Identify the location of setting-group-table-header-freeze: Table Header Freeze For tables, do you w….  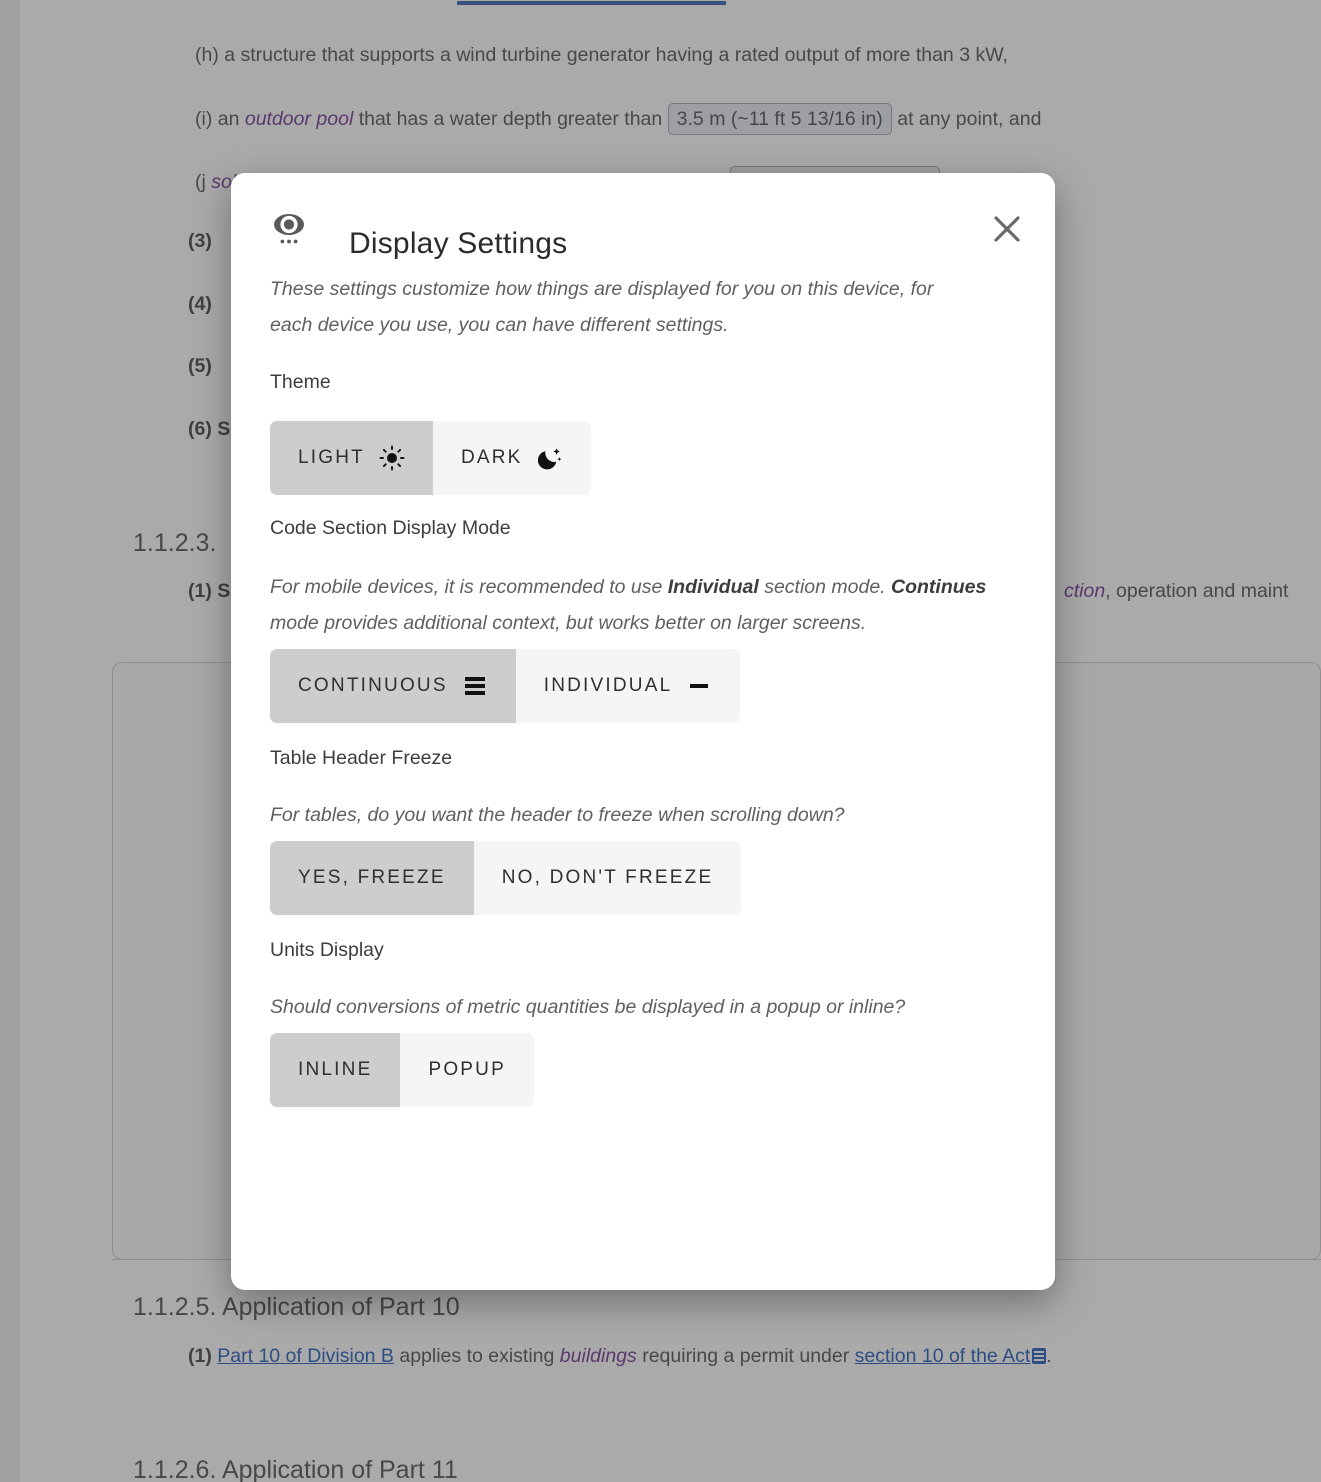
(643, 830).